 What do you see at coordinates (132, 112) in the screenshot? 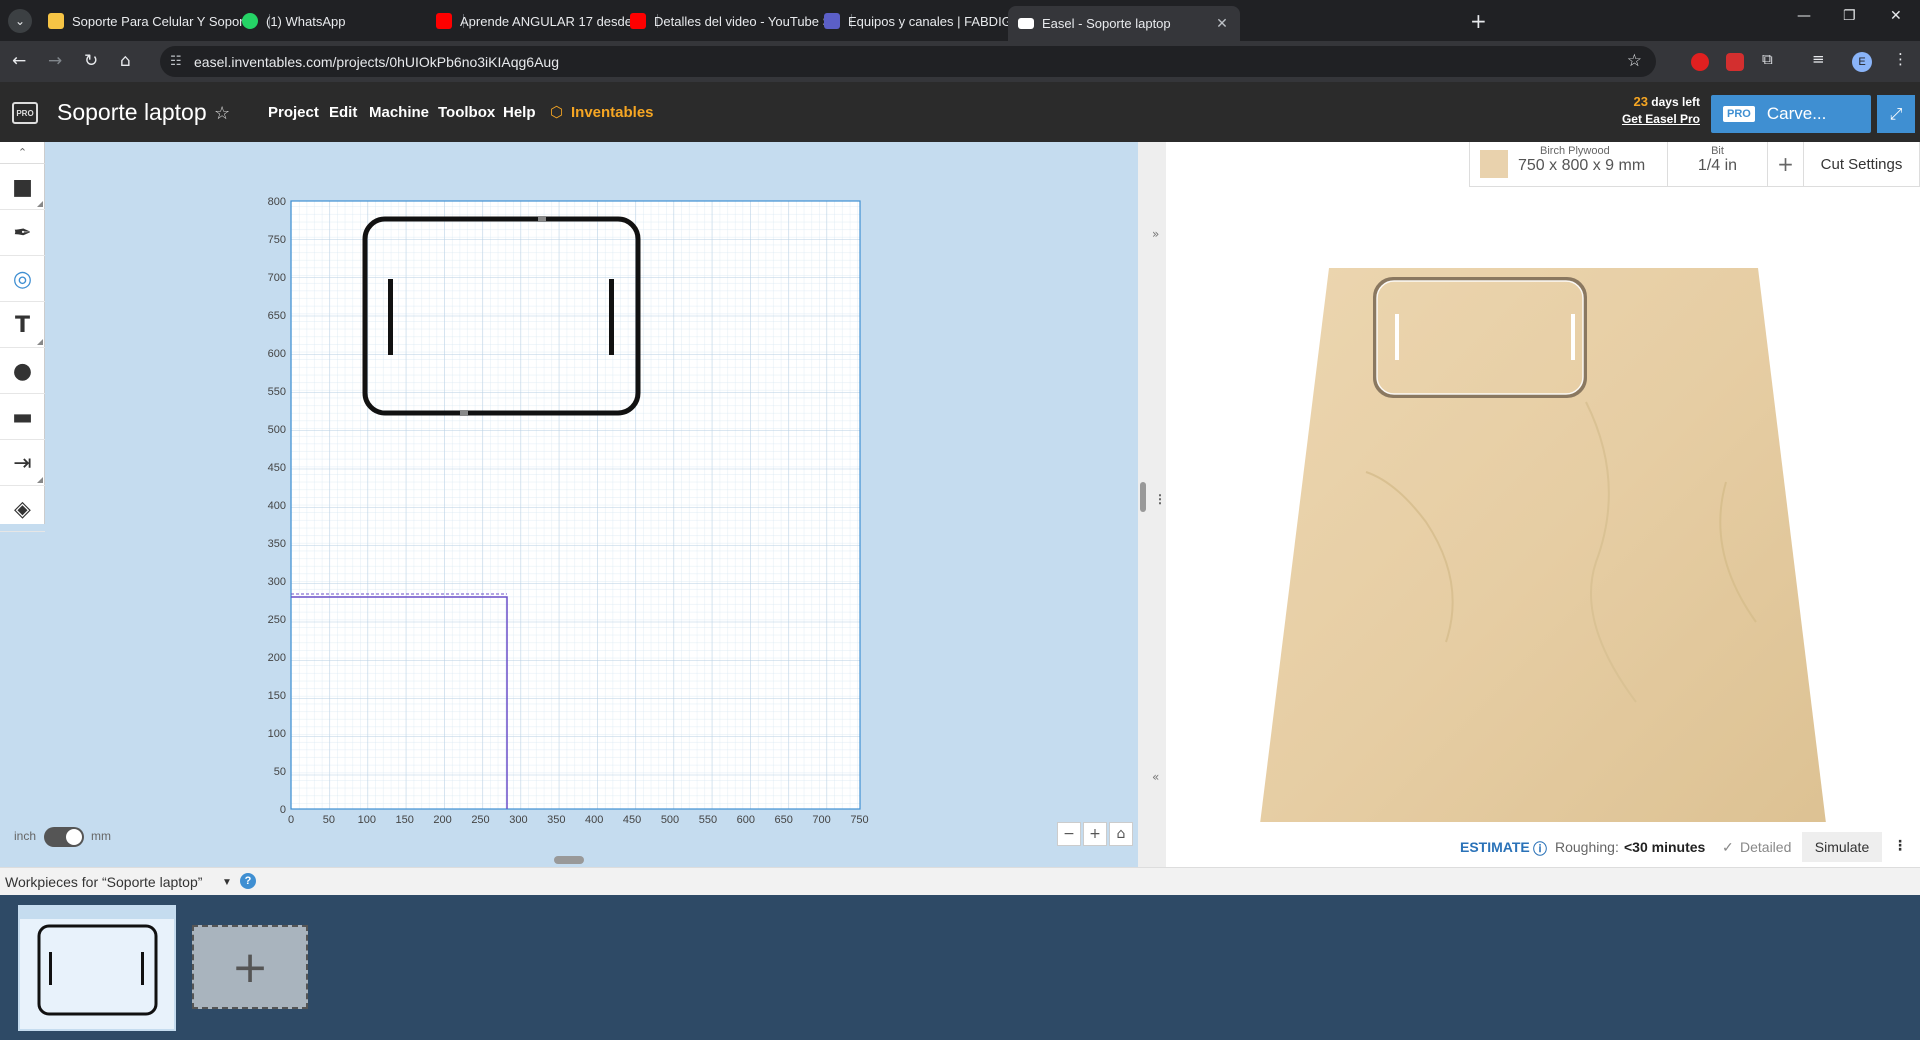
I see `project-title: Soporte laptop` at bounding box center [132, 112].